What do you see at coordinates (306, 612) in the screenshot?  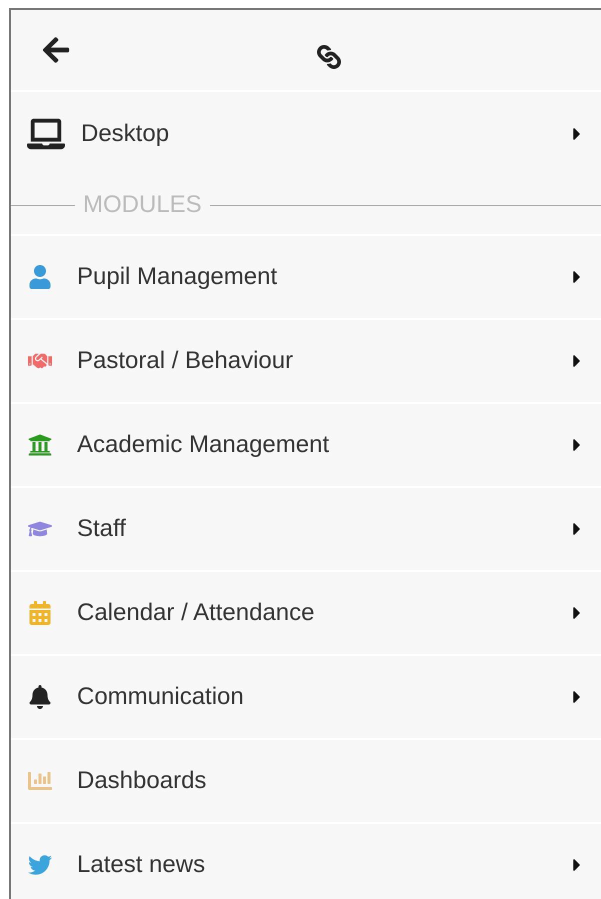 I see `menu-item: Calendar / Attendance` at bounding box center [306, 612].